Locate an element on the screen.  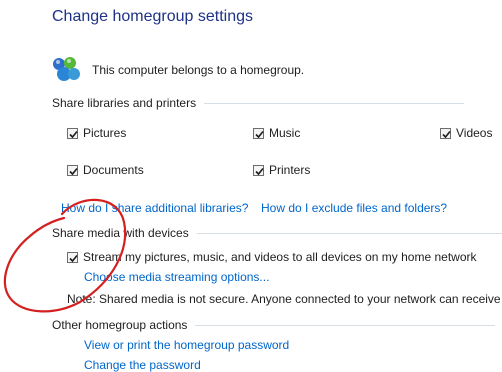
checkbox-documents: Documents is located at coordinates (105, 170).